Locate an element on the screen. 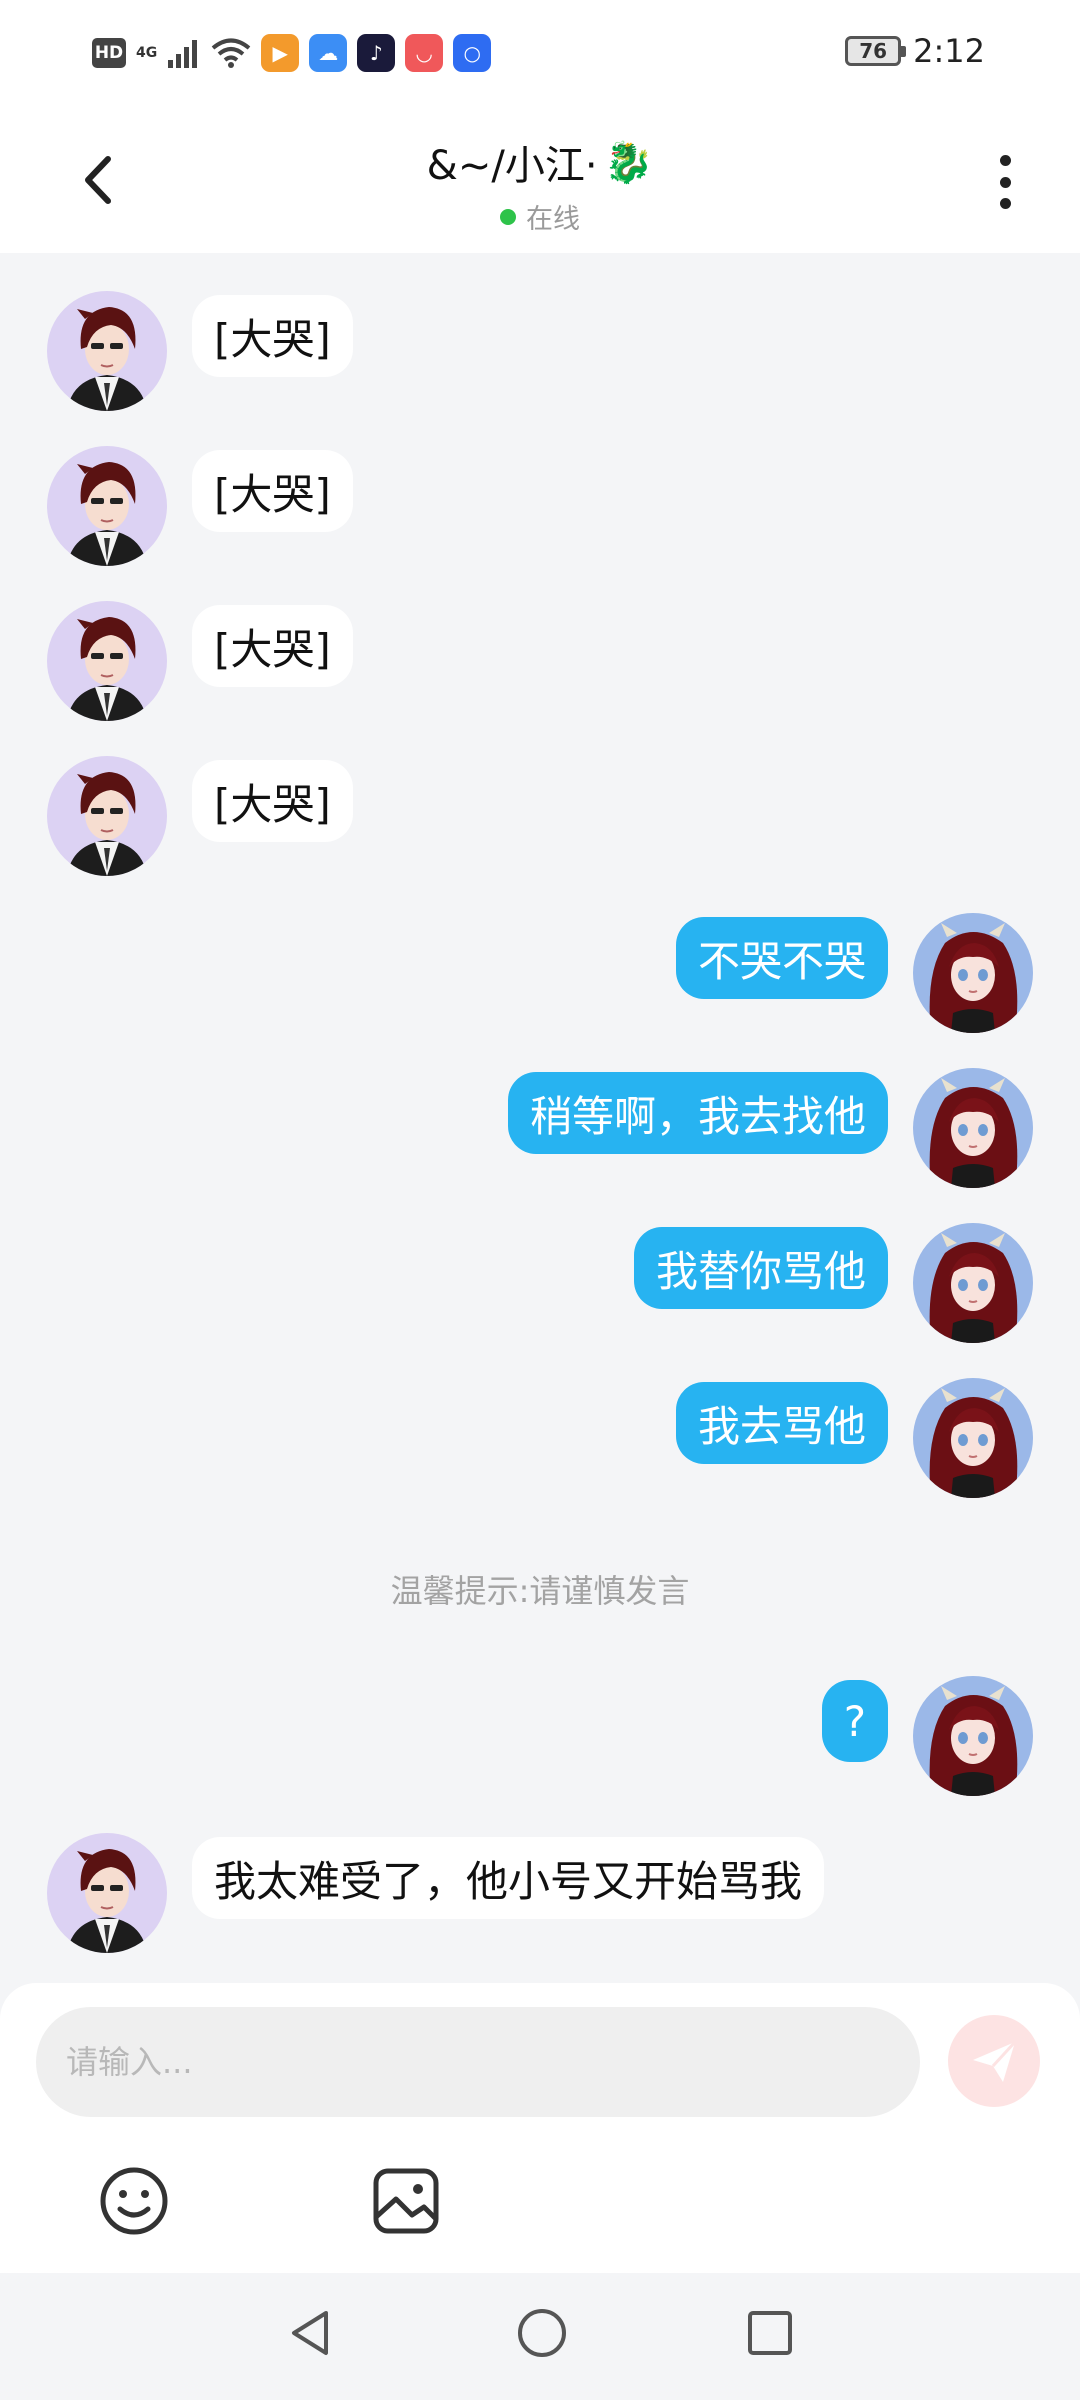  video-app-icon: ▶ is located at coordinates (280, 53).